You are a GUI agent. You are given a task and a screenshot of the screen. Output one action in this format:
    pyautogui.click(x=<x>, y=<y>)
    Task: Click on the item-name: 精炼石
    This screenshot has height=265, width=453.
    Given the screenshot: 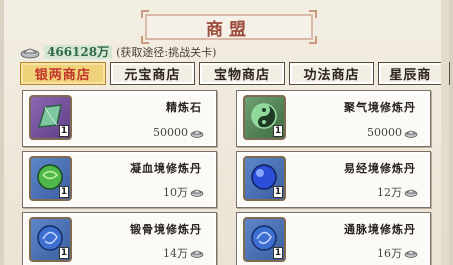 What is the action you would take?
    pyautogui.click(x=184, y=107)
    